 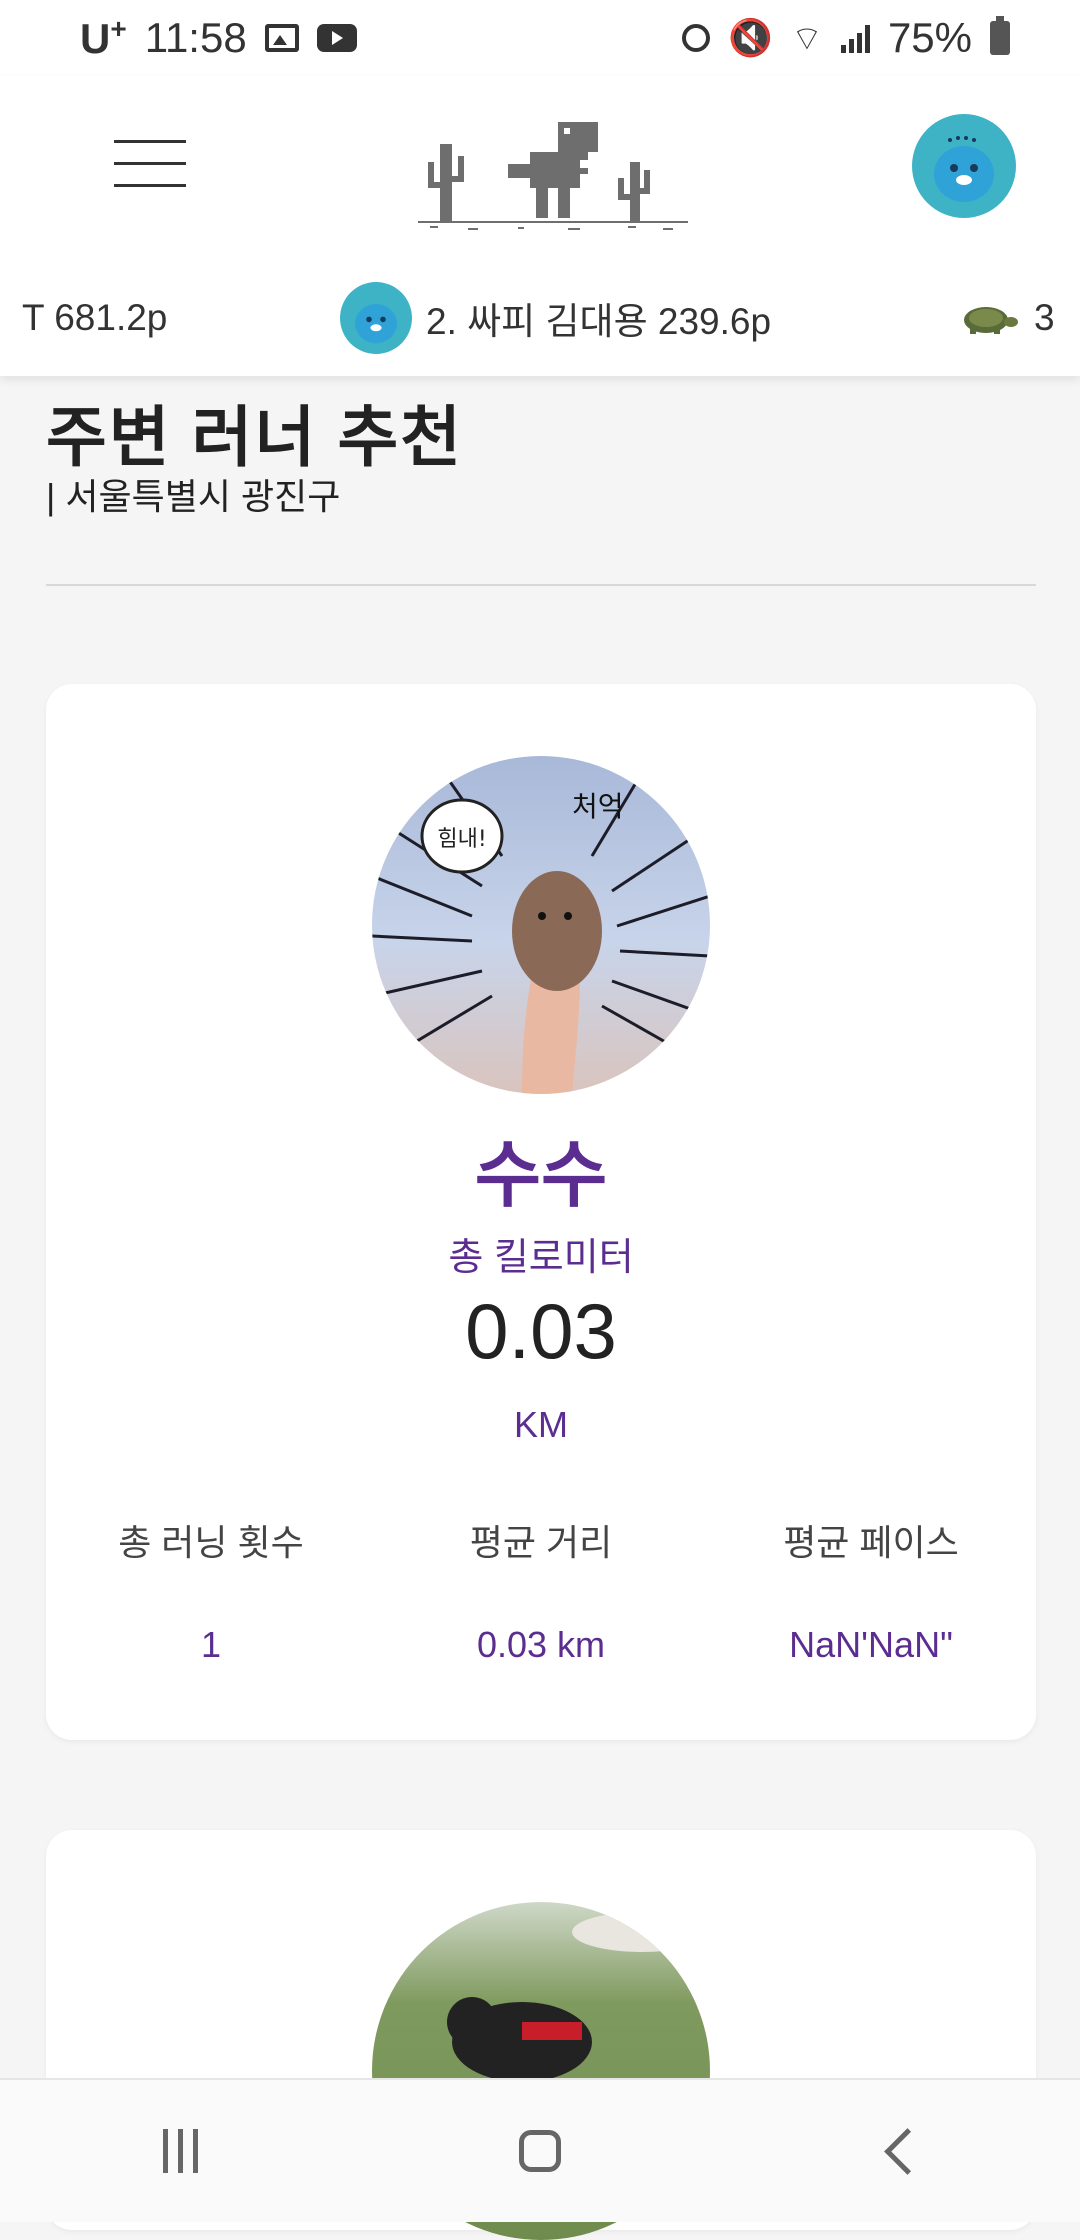 What do you see at coordinates (103, 37) in the screenshot?
I see `carrier-label: U+` at bounding box center [103, 37].